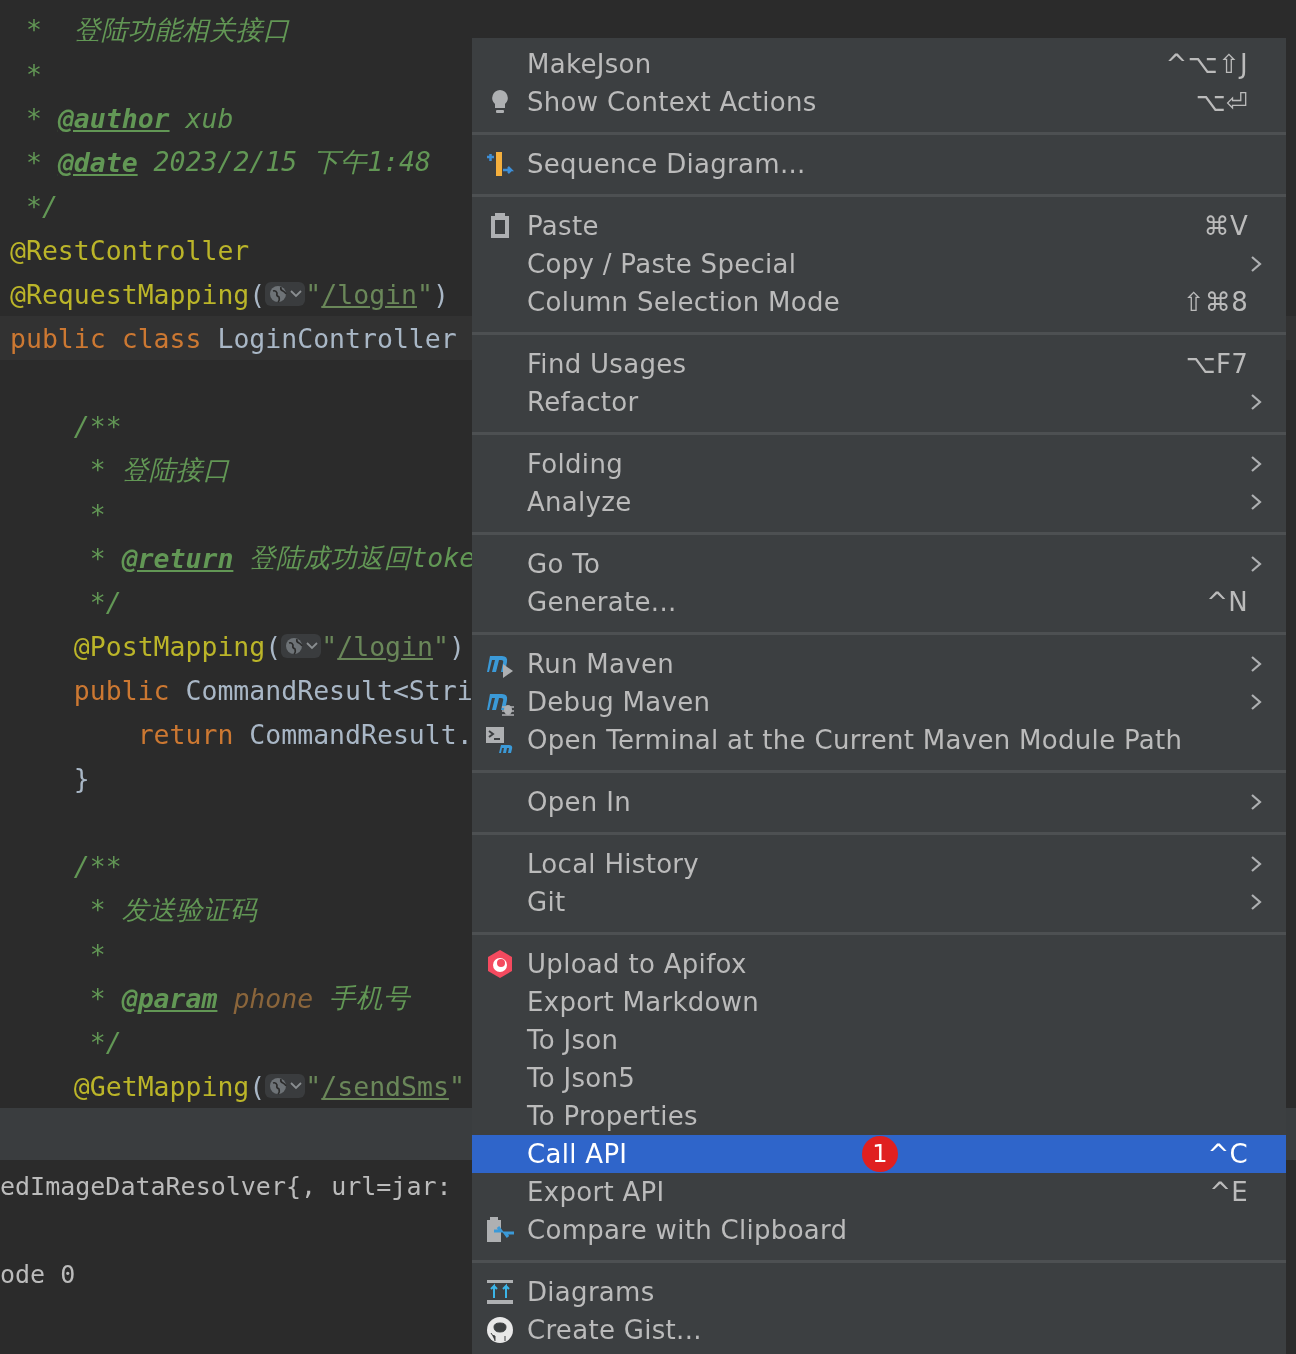 The width and height of the screenshot is (1296, 1354). Describe the element at coordinates (879, 1292) in the screenshot. I see `menu-item: Diagrams` at that location.